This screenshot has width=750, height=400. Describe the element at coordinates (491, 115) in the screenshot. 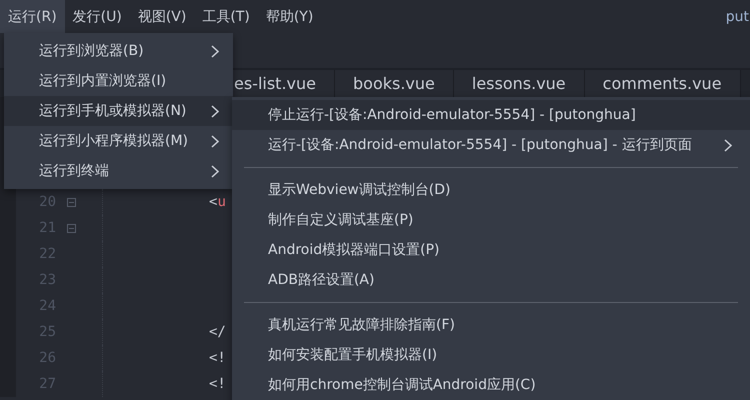

I see `menu-item: 停止运行-[设备:Android-emulator-5554] - [putonghua]` at that location.